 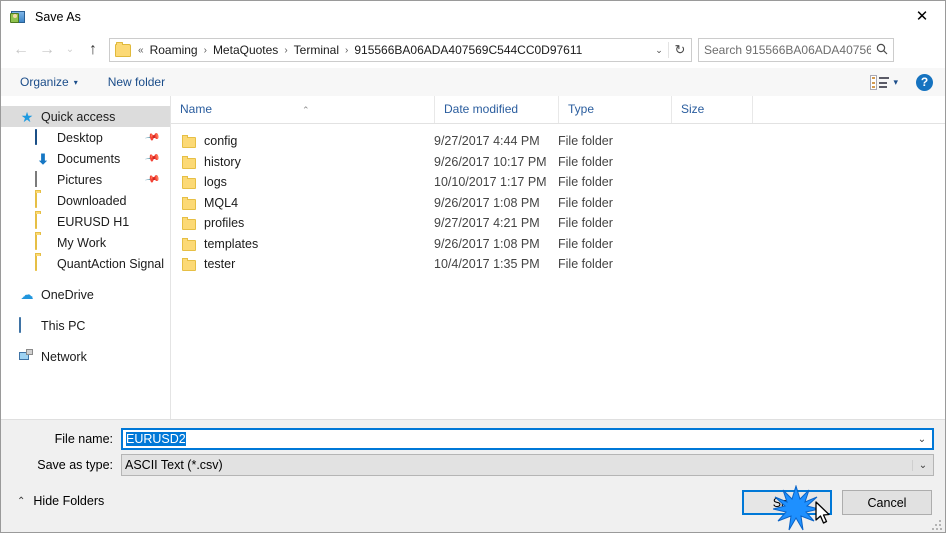 What do you see at coordinates (712, 109) in the screenshot?
I see `column-header-size: Size` at bounding box center [712, 109].